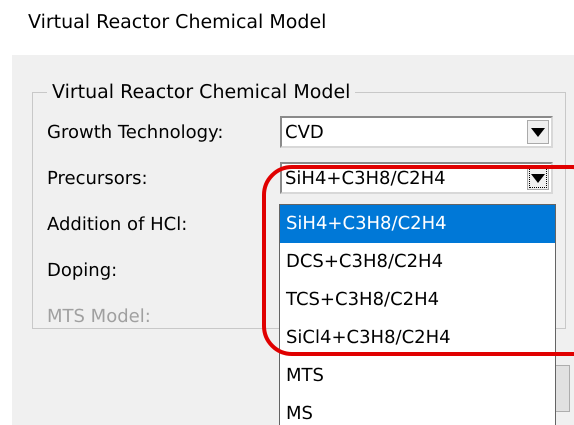 The image size is (574, 425). Describe the element at coordinates (201, 92) in the screenshot. I see `group-title: Virtual Reactor Chemical Model` at that location.